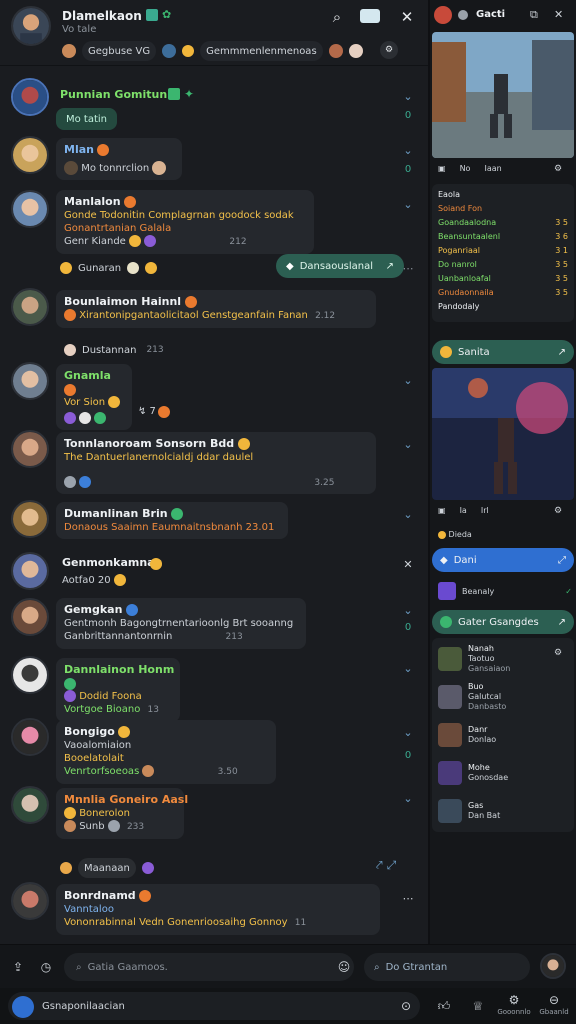 The height and width of the screenshot is (1024, 576). I want to click on sender-name: Genmonkamnan, so click(112, 563).